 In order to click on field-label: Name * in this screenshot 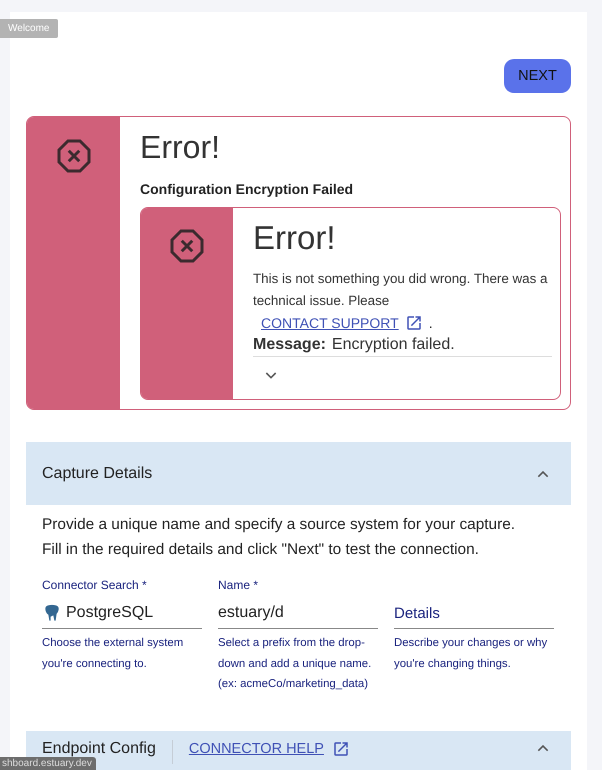, I will do `click(238, 585)`.